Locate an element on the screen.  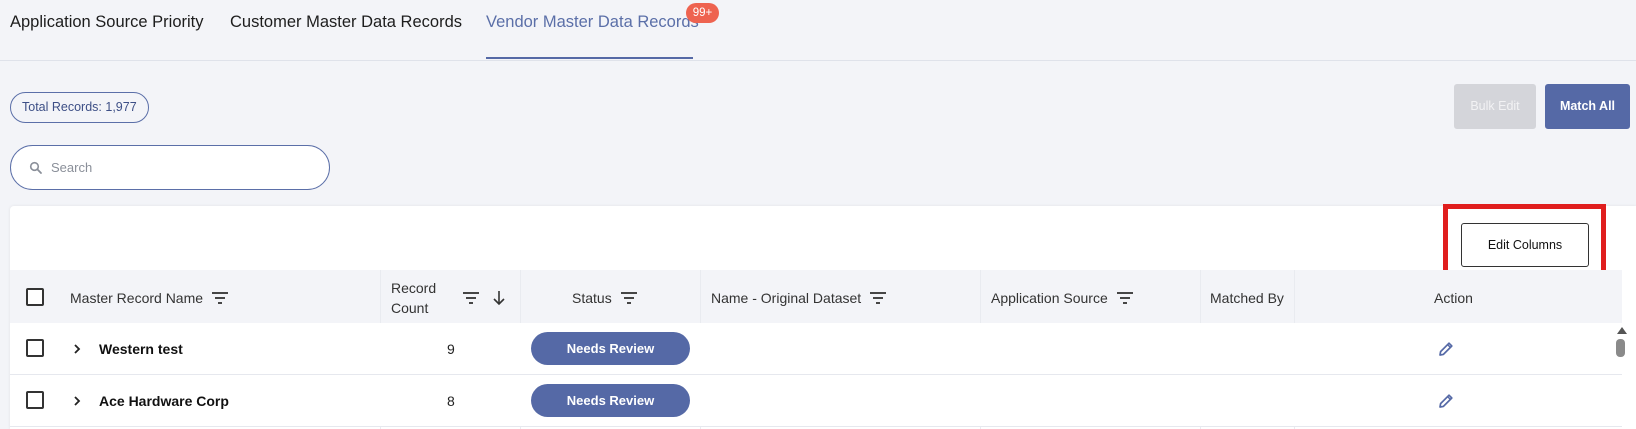
column-label: Action is located at coordinates (1453, 297).